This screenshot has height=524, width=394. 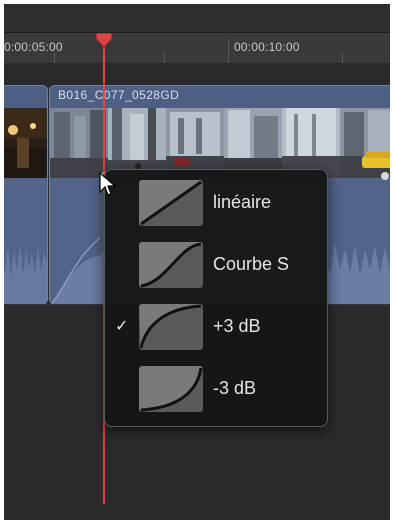 I want to click on timecode-5s: 0:00:05:00, so click(x=33, y=47).